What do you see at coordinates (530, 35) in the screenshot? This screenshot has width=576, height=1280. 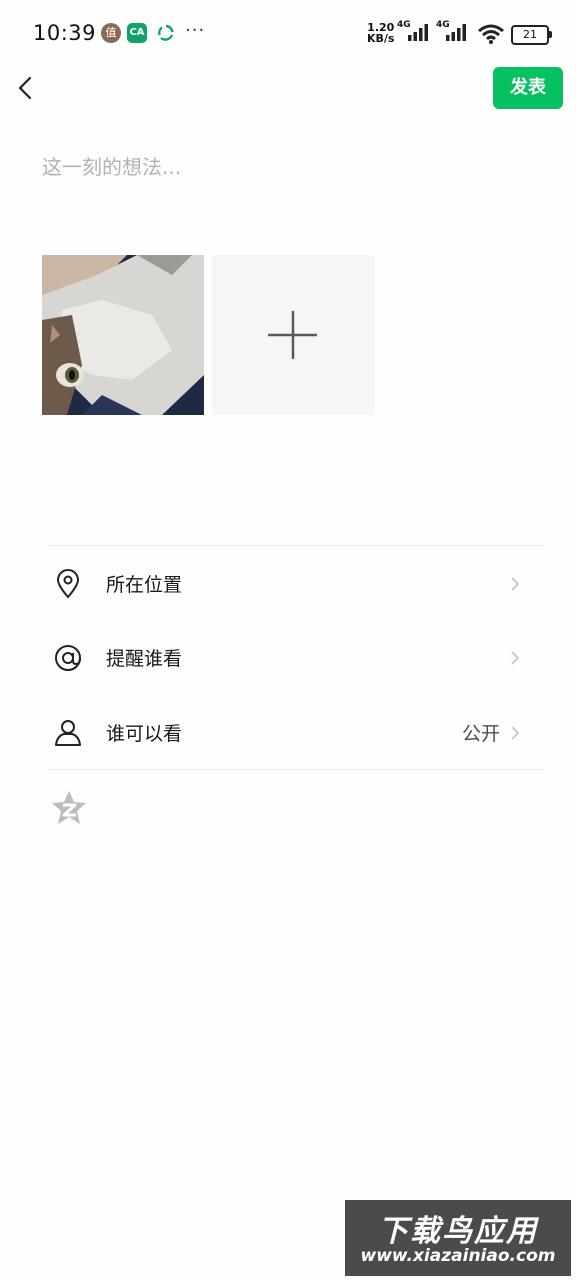 I see `battery-icon: 21` at bounding box center [530, 35].